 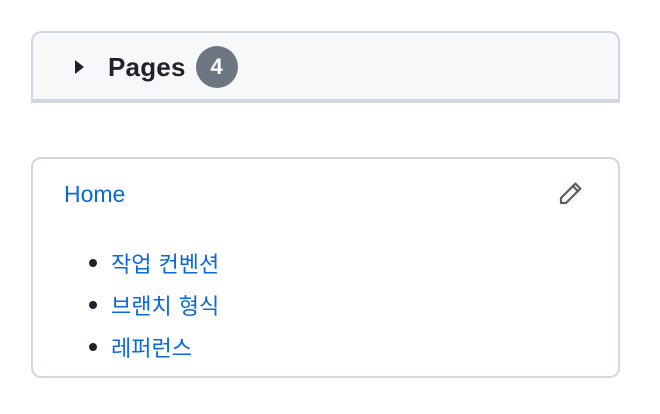 What do you see at coordinates (165, 263) in the screenshot?
I see `sidebar-link: 작업 컨벤션` at bounding box center [165, 263].